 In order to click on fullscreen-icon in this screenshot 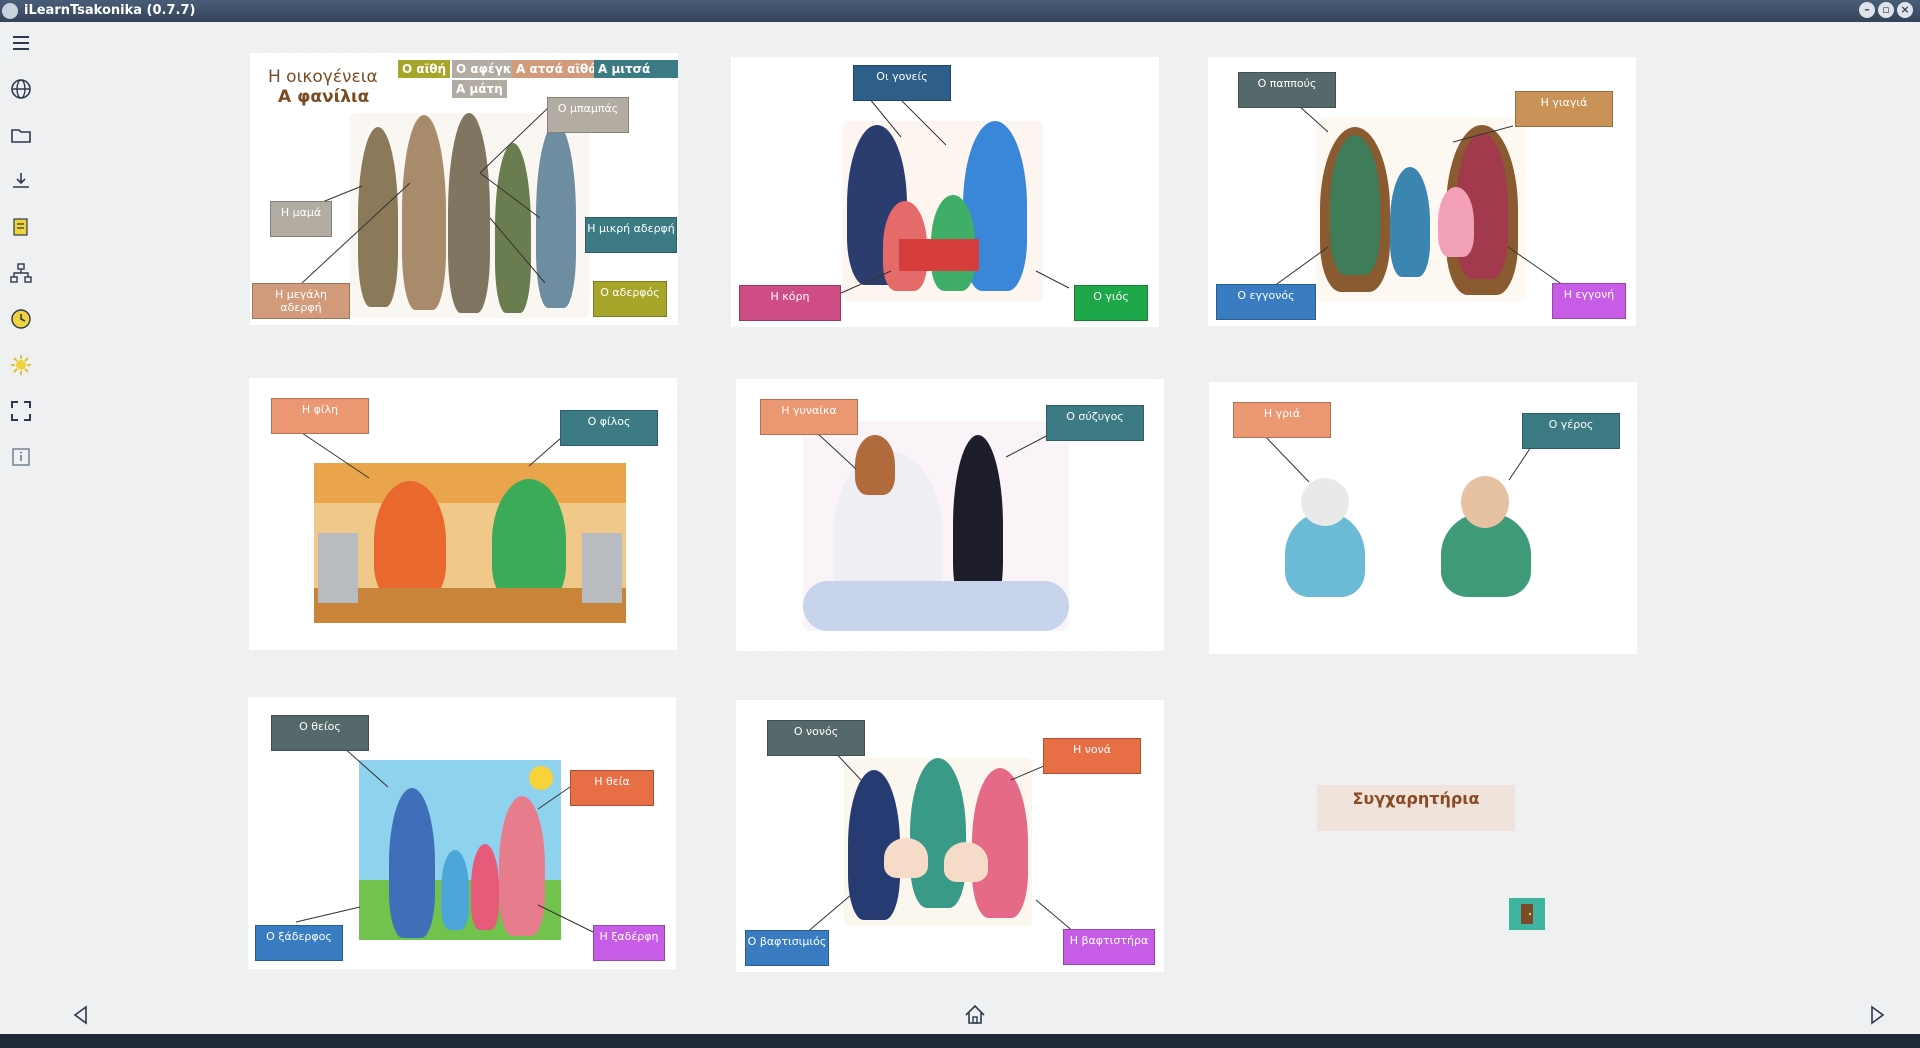, I will do `click(21, 411)`.